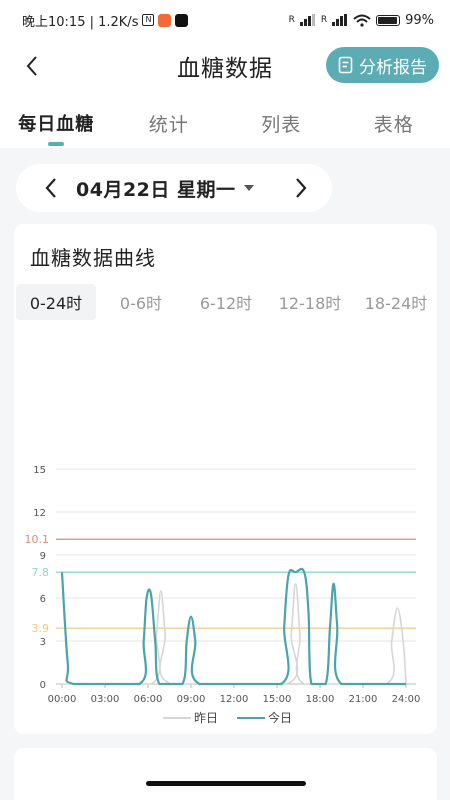 The width and height of the screenshot is (450, 800). What do you see at coordinates (62, 699) in the screenshot?
I see `x-tick-label: 00:00` at bounding box center [62, 699].